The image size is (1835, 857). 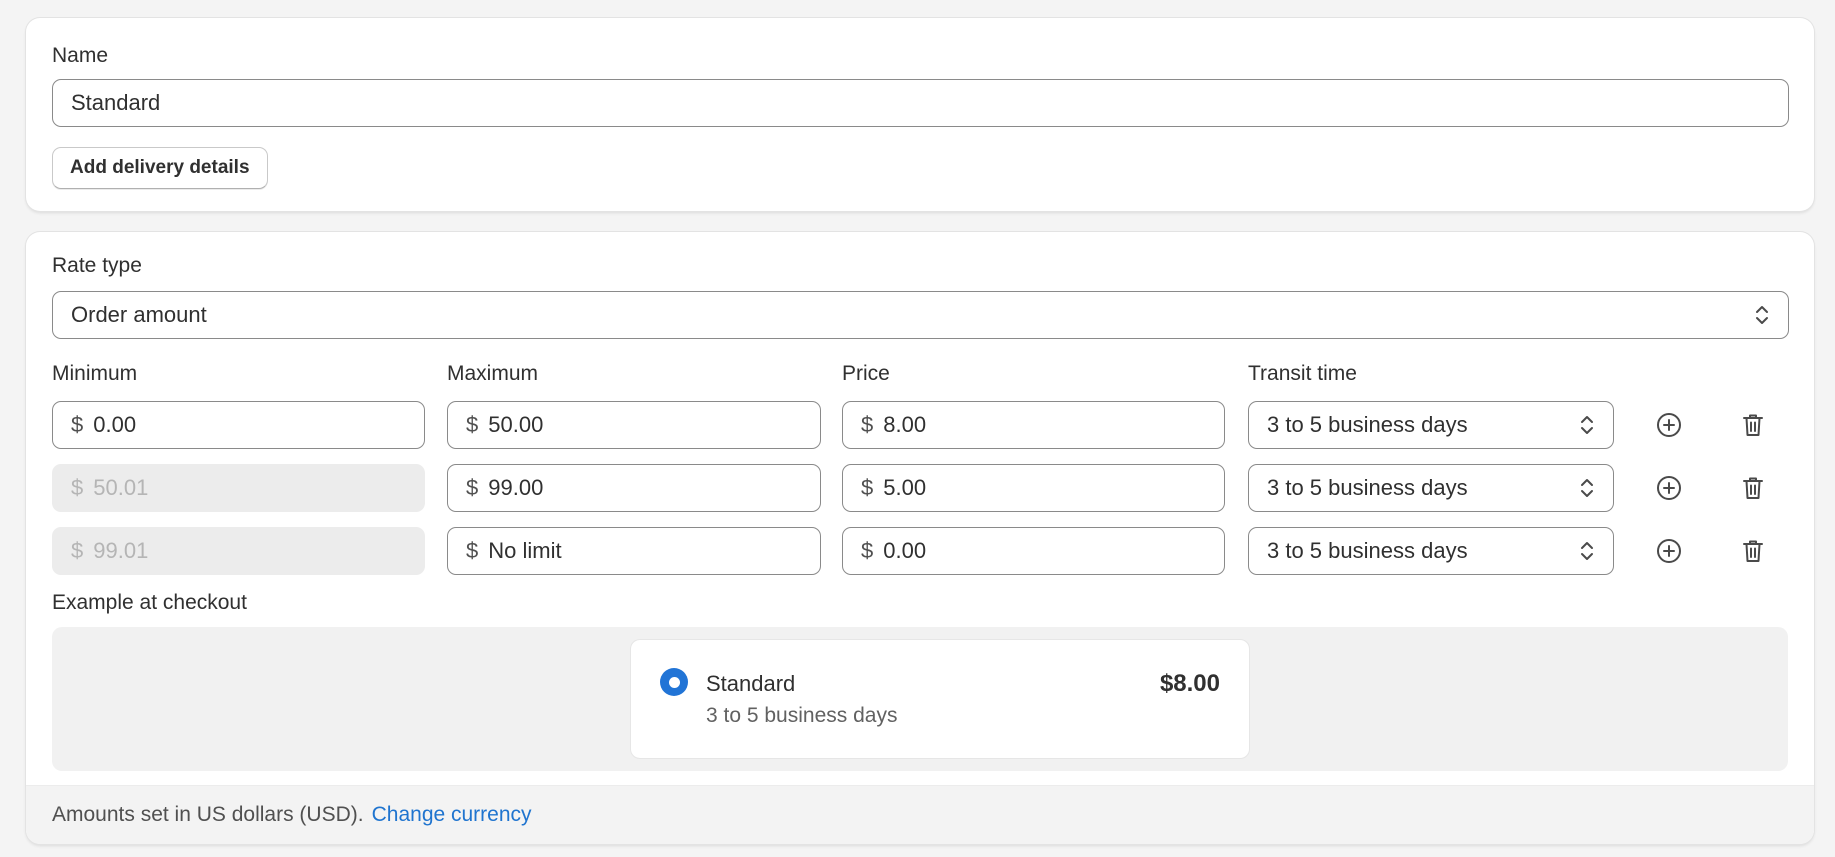 What do you see at coordinates (905, 487) in the screenshot?
I see `price-value: 5.00` at bounding box center [905, 487].